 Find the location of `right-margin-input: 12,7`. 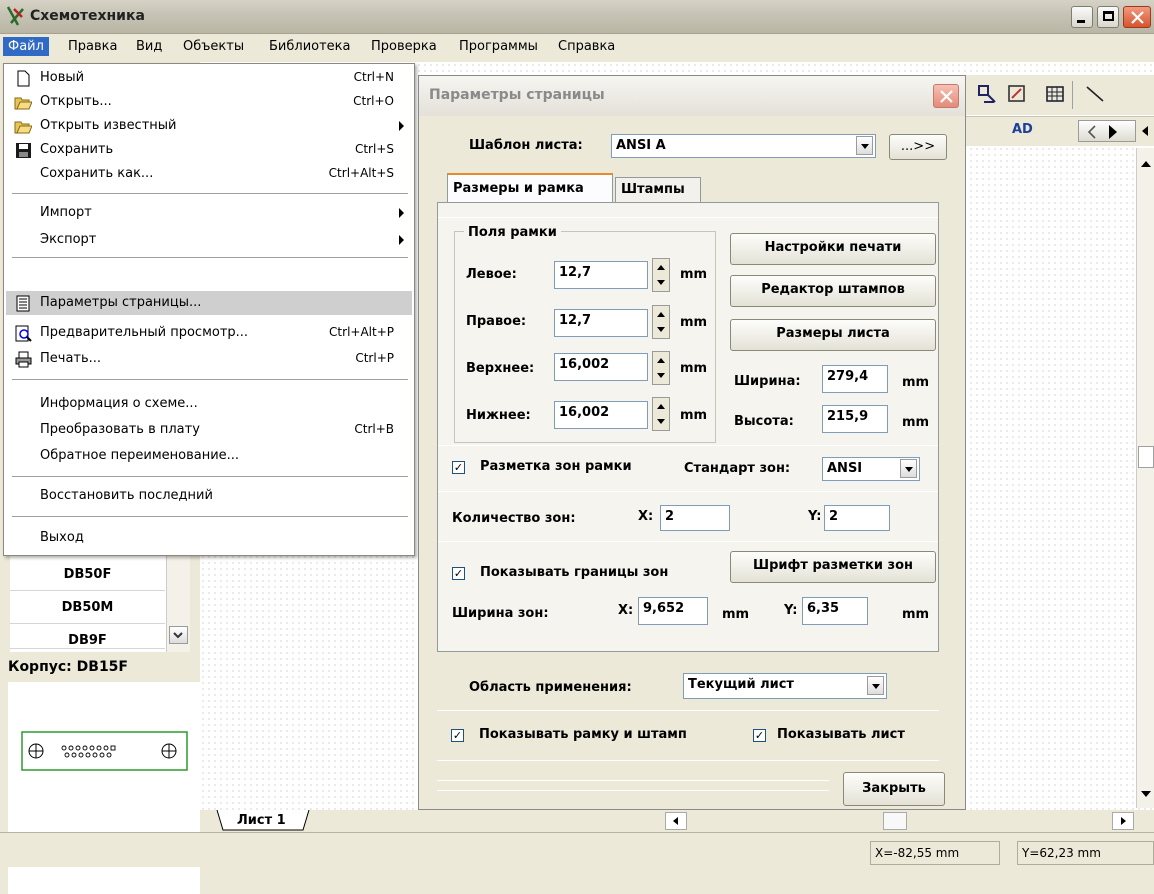

right-margin-input: 12,7 is located at coordinates (601, 323).